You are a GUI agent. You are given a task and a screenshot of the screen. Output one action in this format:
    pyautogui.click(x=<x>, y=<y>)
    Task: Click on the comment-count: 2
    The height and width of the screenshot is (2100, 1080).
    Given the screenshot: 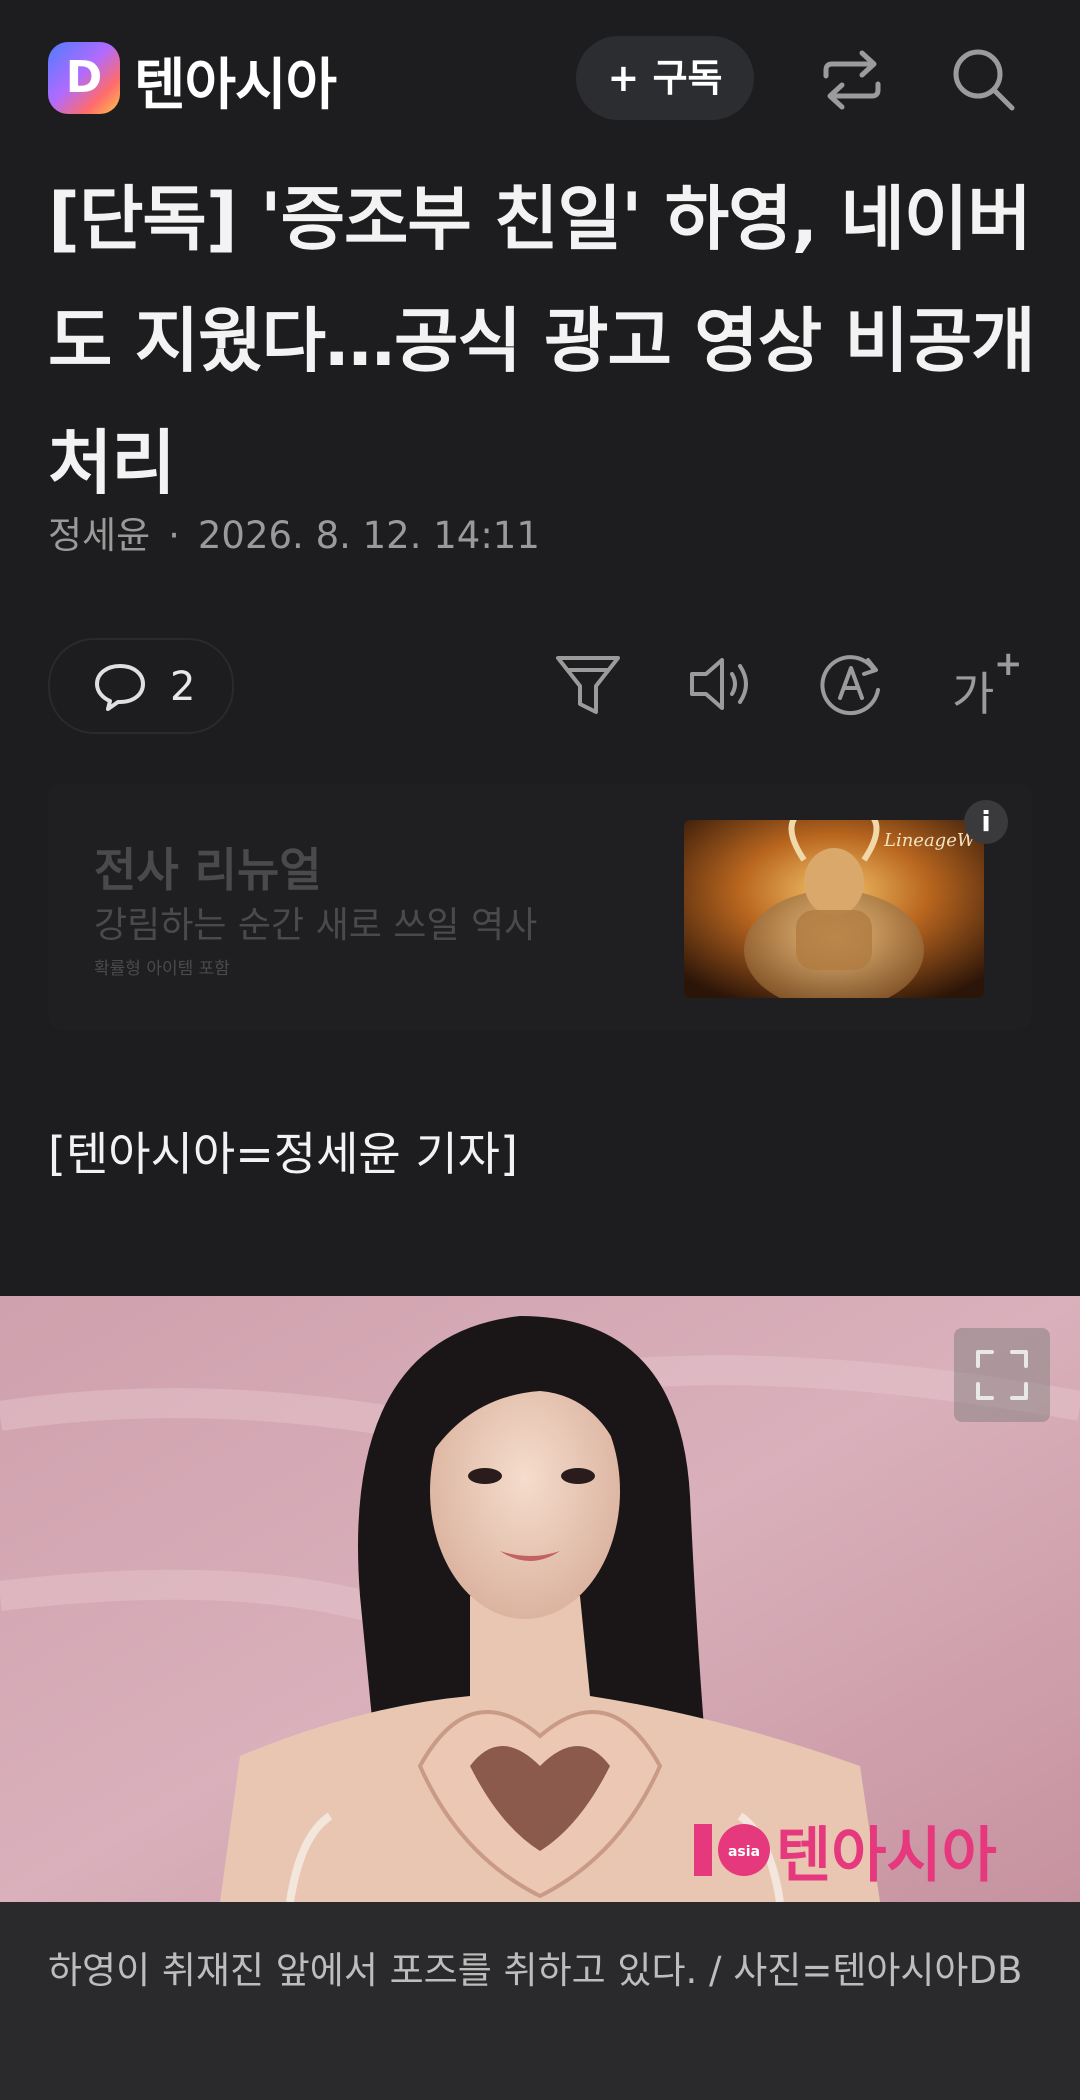 What is the action you would take?
    pyautogui.click(x=183, y=687)
    